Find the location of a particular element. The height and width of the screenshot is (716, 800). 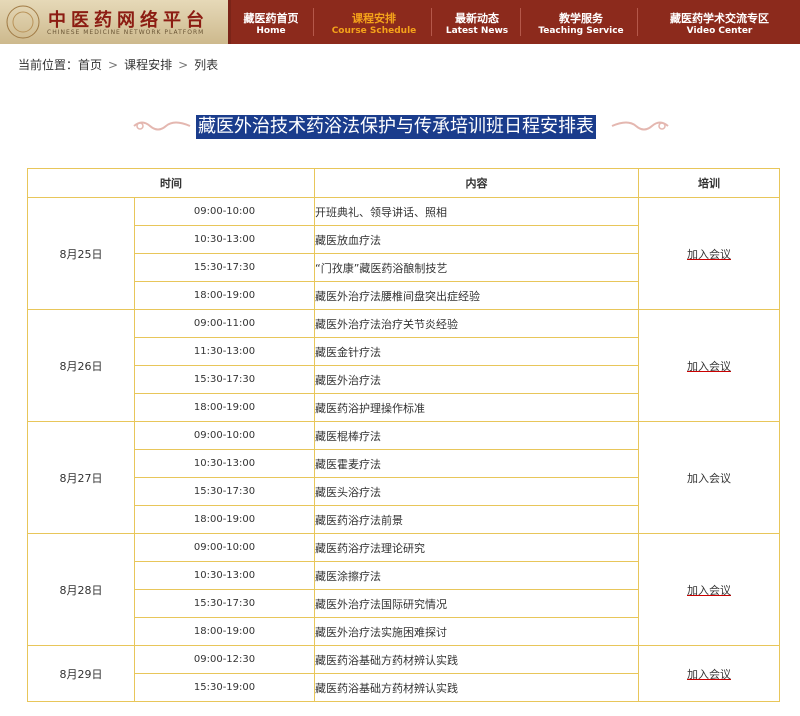

content-cell: 开班典礼、领导讲话、照相 is located at coordinates (476, 211).